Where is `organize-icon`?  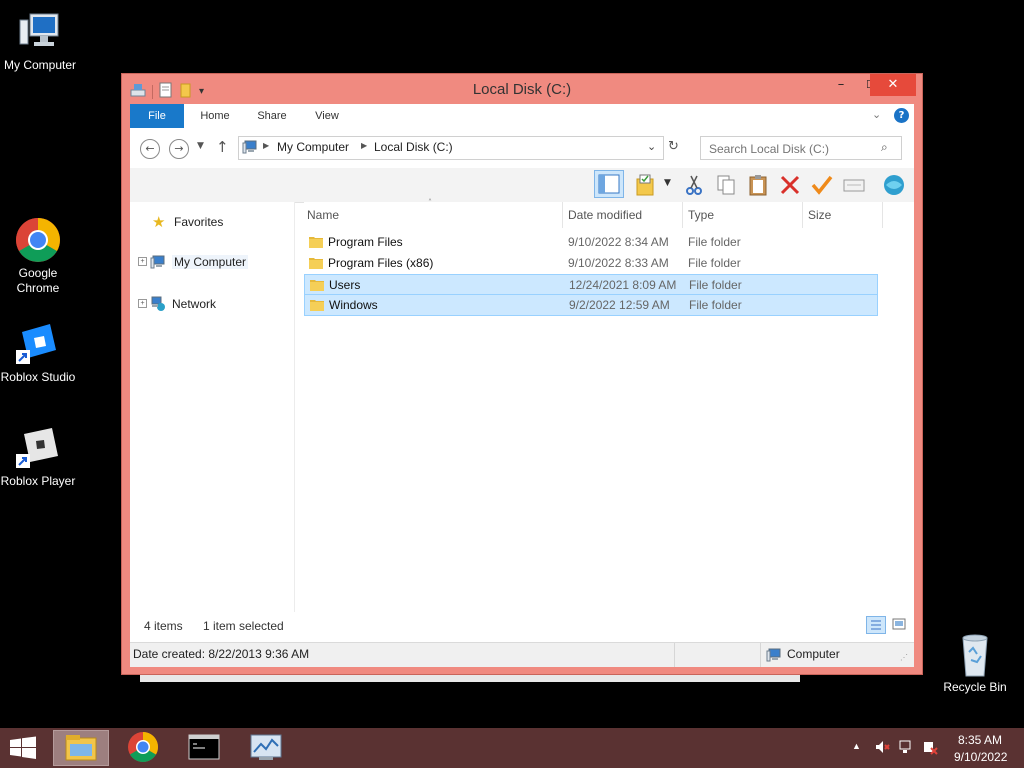 organize-icon is located at coordinates (646, 185).